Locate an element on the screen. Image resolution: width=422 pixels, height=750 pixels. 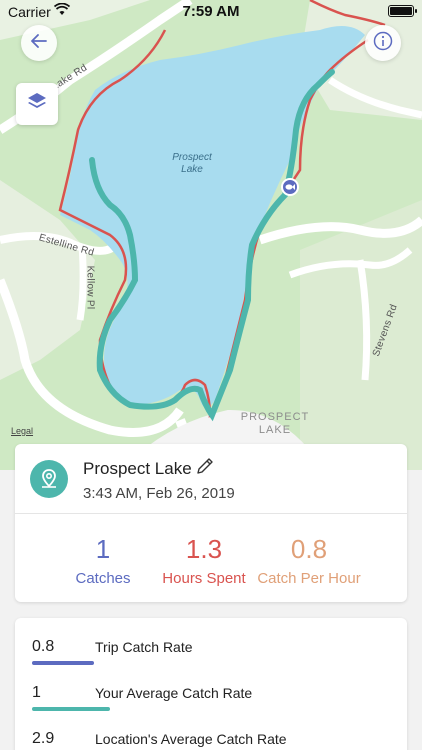
location-pin-icon is located at coordinates (49, 479).